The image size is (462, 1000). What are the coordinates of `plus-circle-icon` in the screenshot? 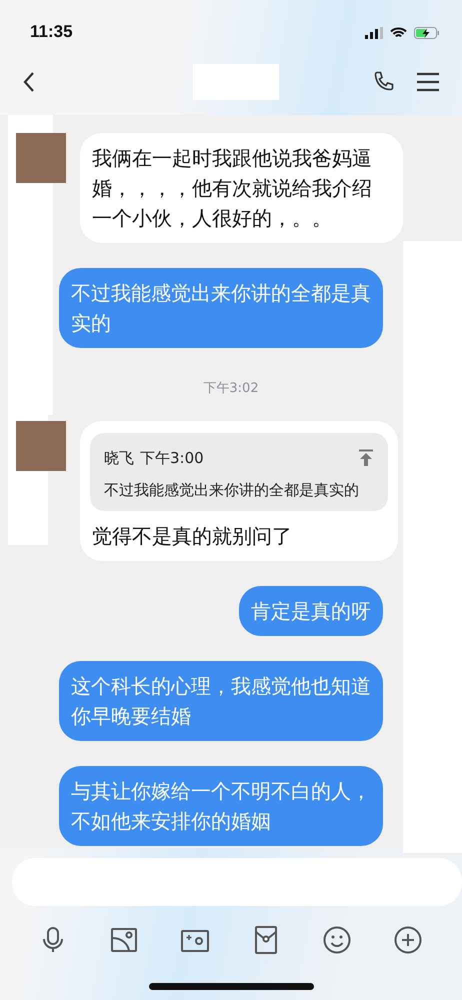 It's located at (408, 940).